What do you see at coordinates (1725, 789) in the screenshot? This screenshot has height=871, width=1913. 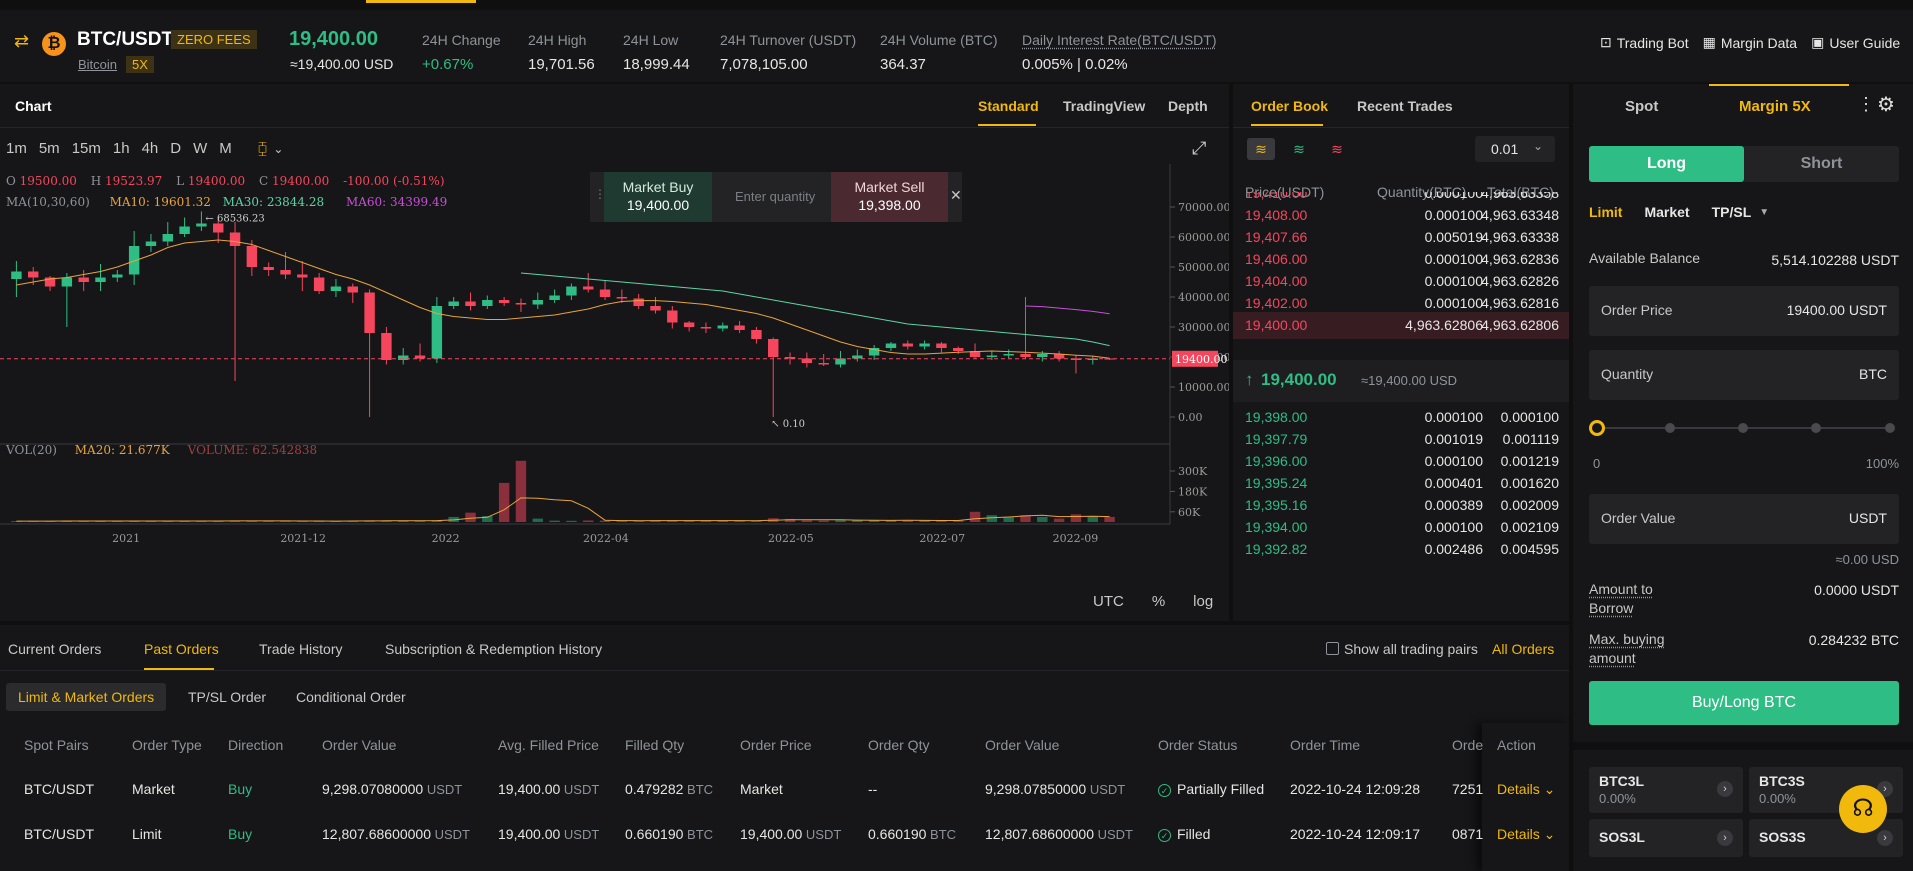 I see `chevron-right-icon: ›` at bounding box center [1725, 789].